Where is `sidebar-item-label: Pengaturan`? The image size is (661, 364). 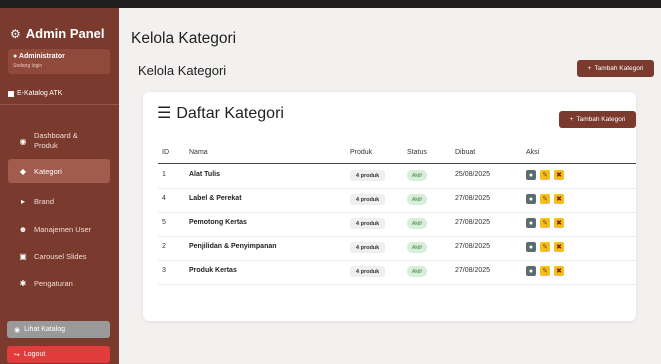 sidebar-item-label: Pengaturan is located at coordinates (53, 283).